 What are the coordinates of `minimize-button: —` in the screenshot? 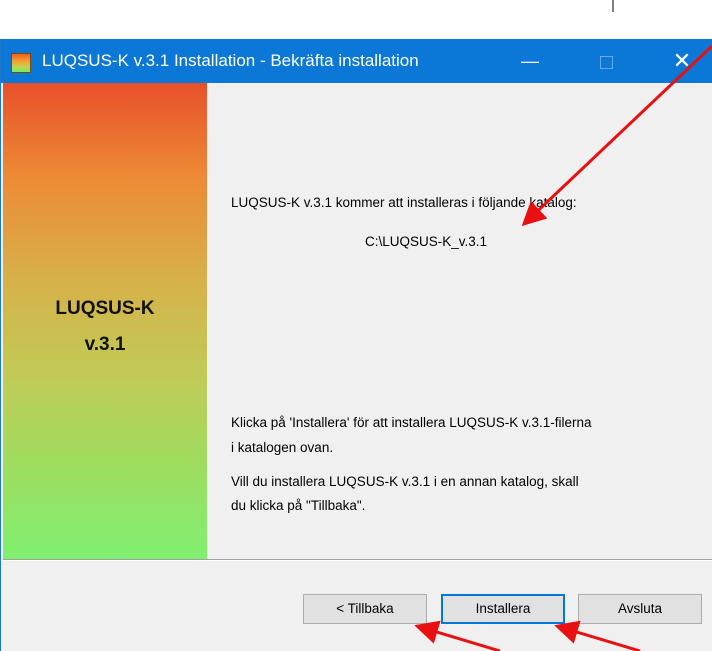 It's located at (530, 61).